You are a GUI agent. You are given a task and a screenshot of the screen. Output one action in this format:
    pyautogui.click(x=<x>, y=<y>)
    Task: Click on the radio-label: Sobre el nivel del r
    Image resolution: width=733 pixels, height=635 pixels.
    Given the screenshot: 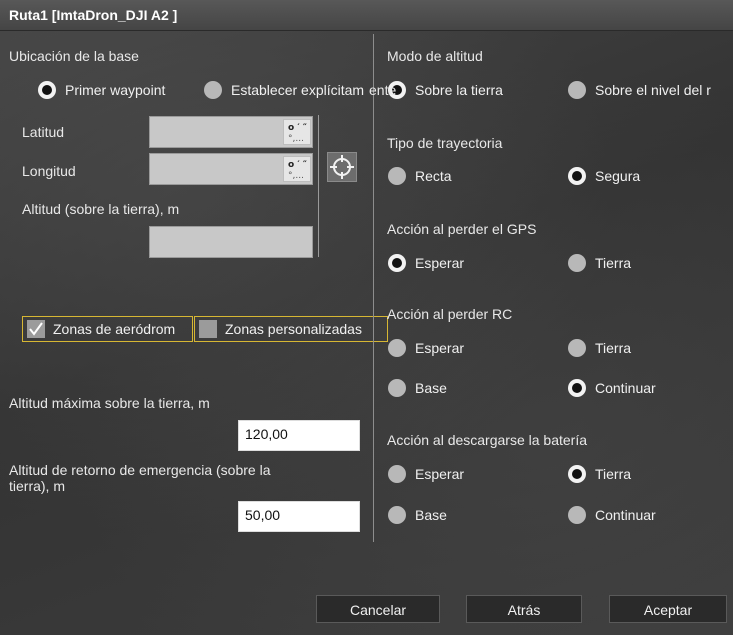 What is the action you would take?
    pyautogui.click(x=653, y=90)
    